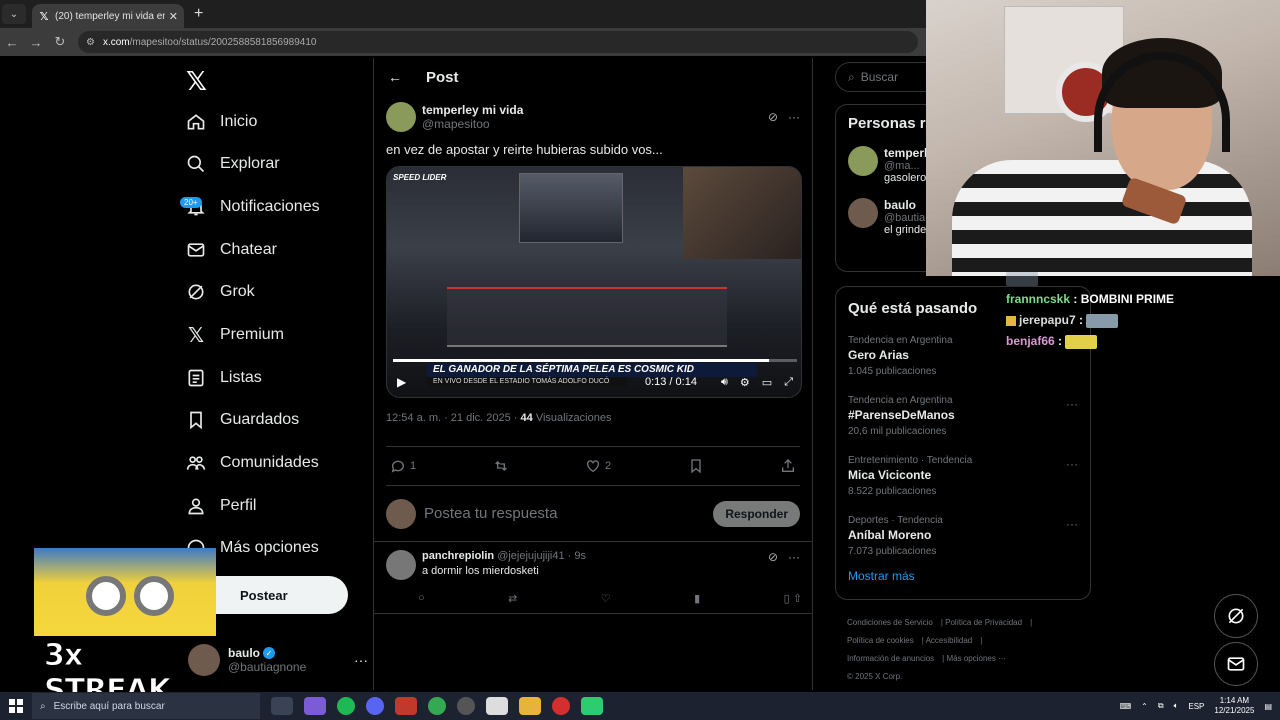  What do you see at coordinates (282, 706) in the screenshot?
I see `task-view-icon` at bounding box center [282, 706].